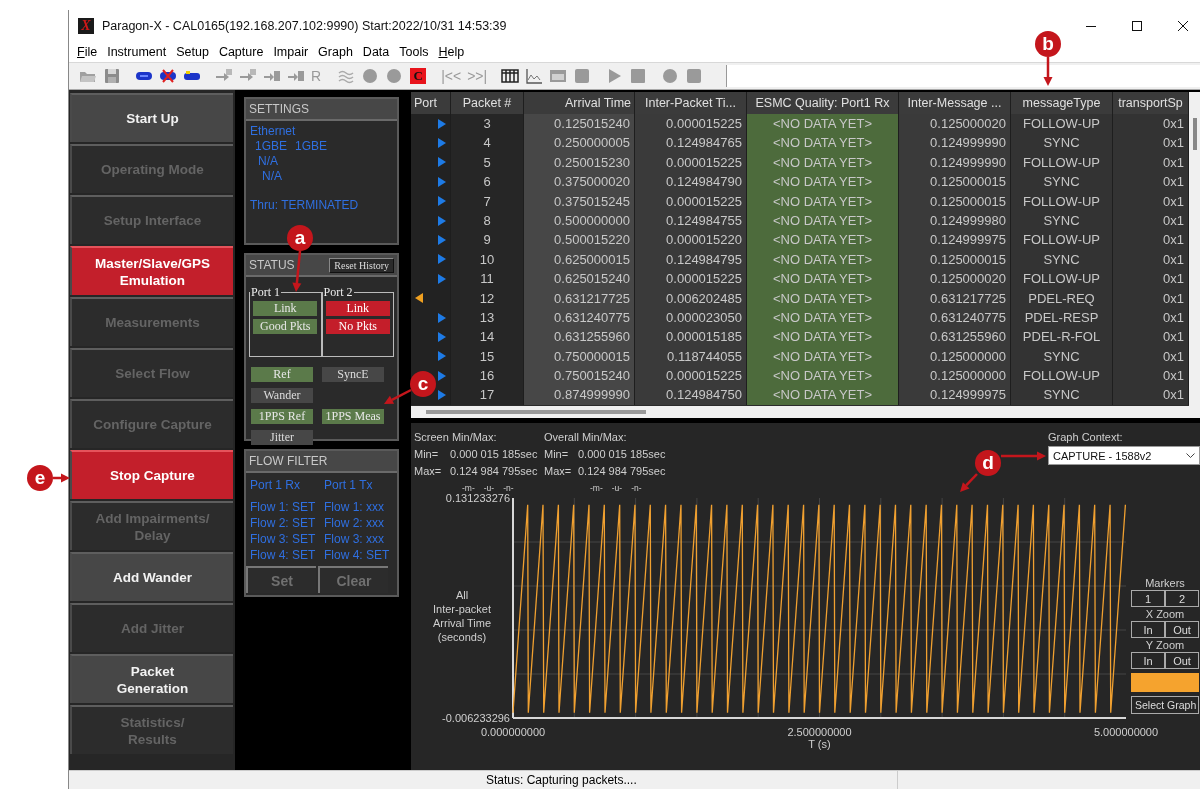  Describe the element at coordinates (1183, 26) in the screenshot. I see `close-icon` at that location.